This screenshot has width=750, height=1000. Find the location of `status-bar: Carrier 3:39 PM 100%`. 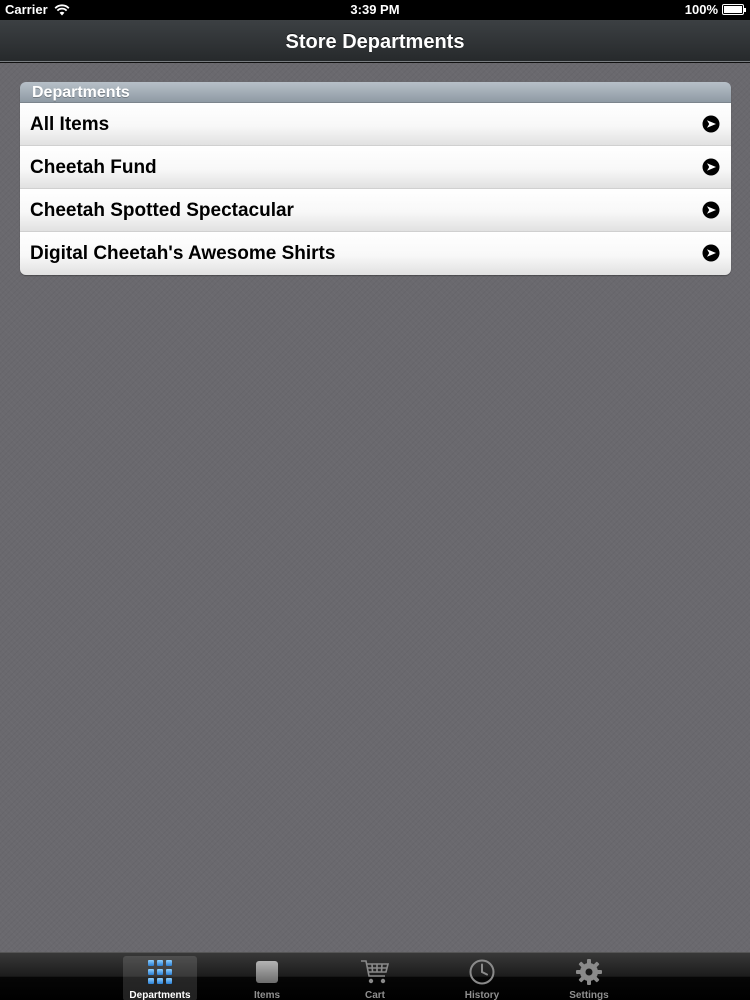

status-bar: Carrier 3:39 PM 100% is located at coordinates (375, 10).